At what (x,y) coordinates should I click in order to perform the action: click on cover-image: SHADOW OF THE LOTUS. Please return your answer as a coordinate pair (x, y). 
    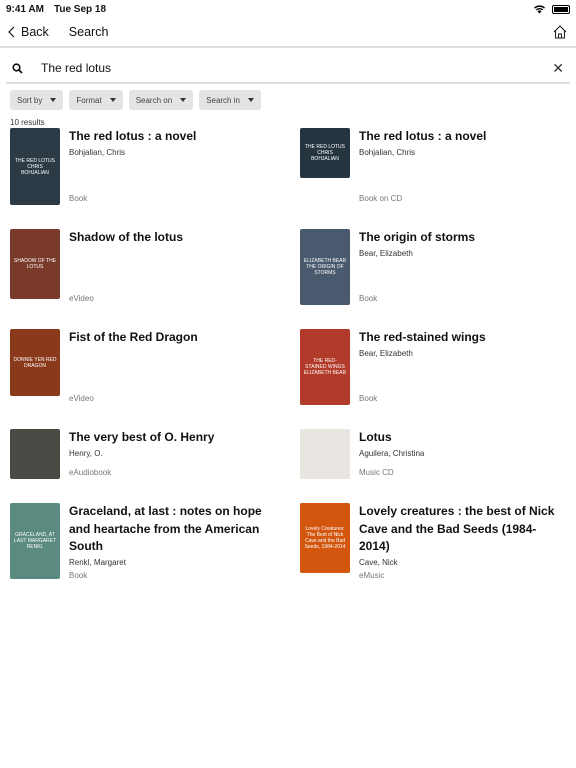
    Looking at the image, I should click on (35, 264).